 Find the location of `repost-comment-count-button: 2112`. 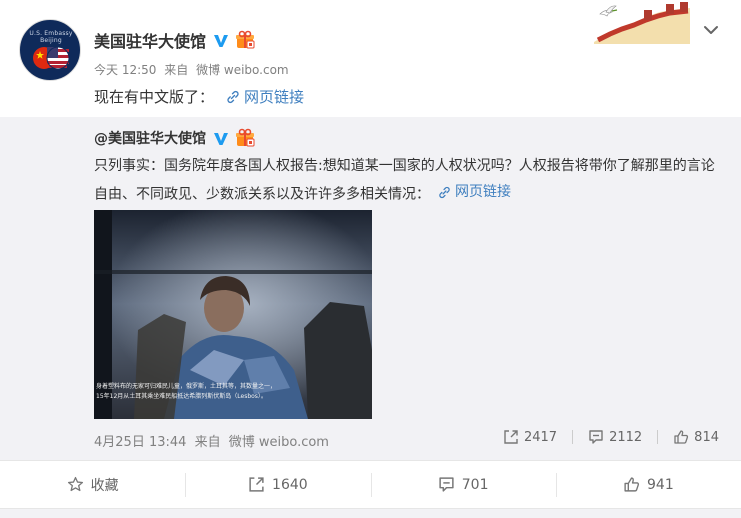

repost-comment-count-button: 2112 is located at coordinates (615, 437).